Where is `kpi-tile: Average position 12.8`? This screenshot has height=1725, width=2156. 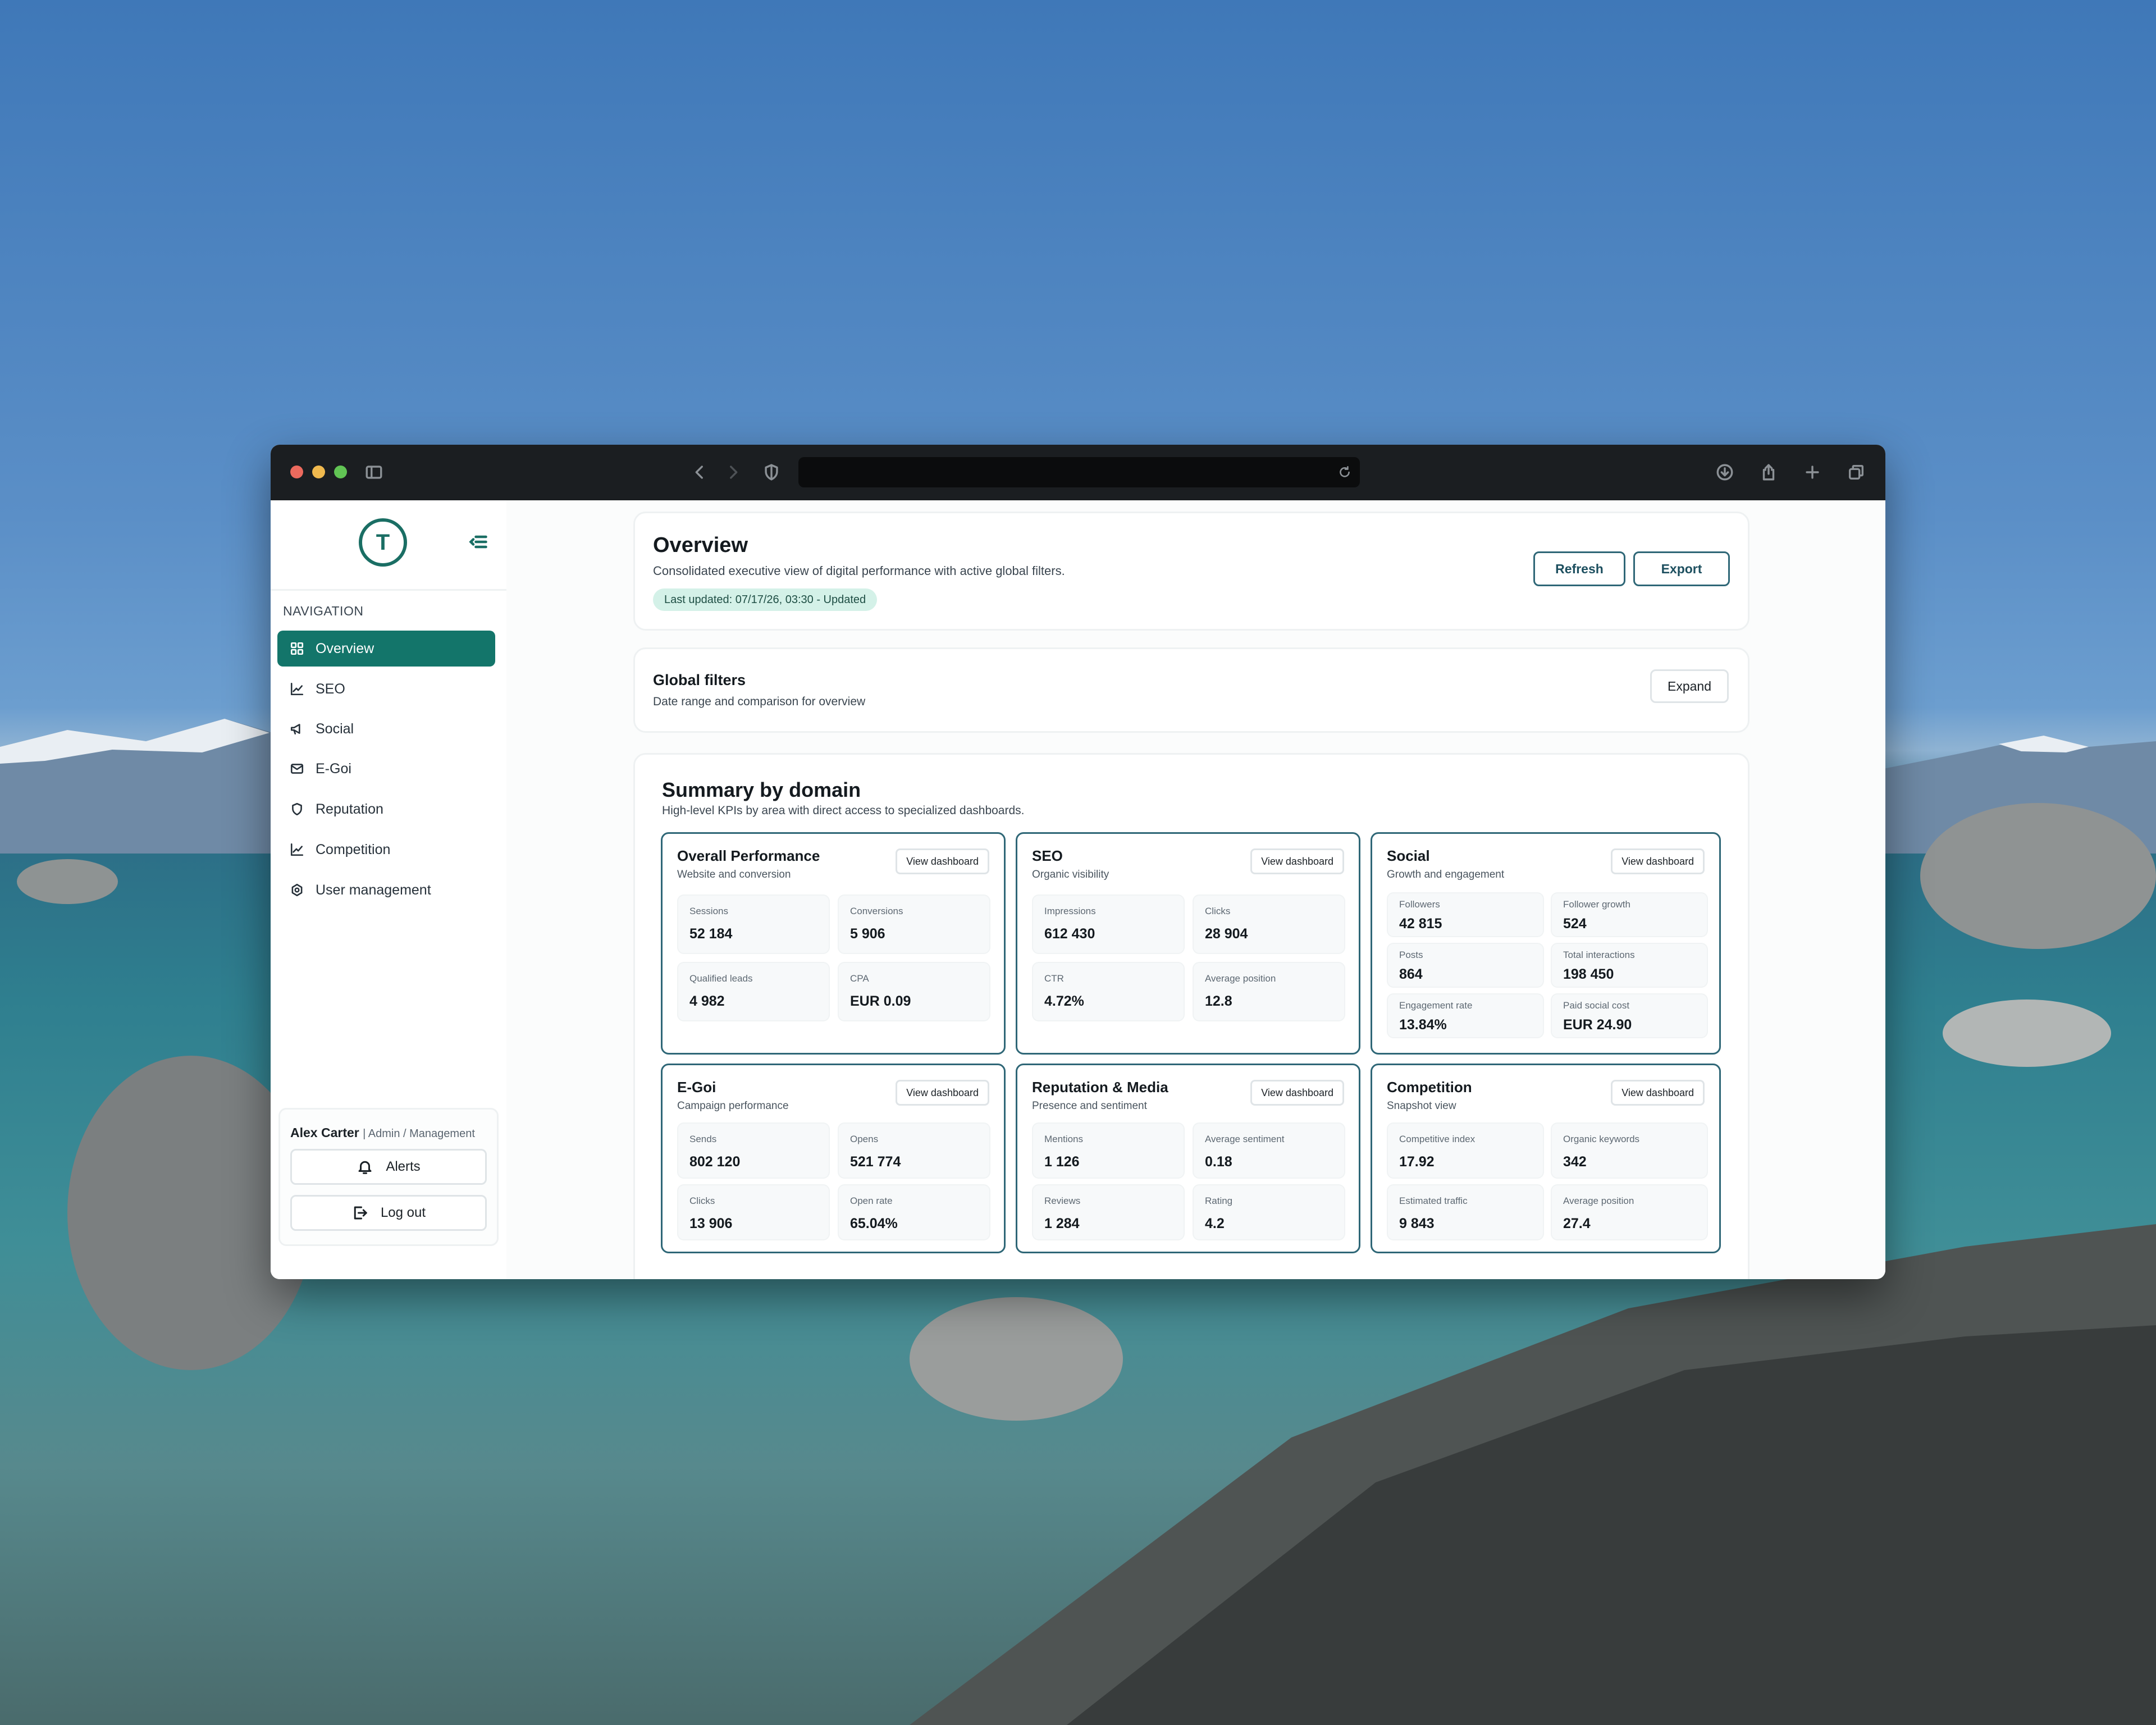 kpi-tile: Average position 12.8 is located at coordinates (1269, 992).